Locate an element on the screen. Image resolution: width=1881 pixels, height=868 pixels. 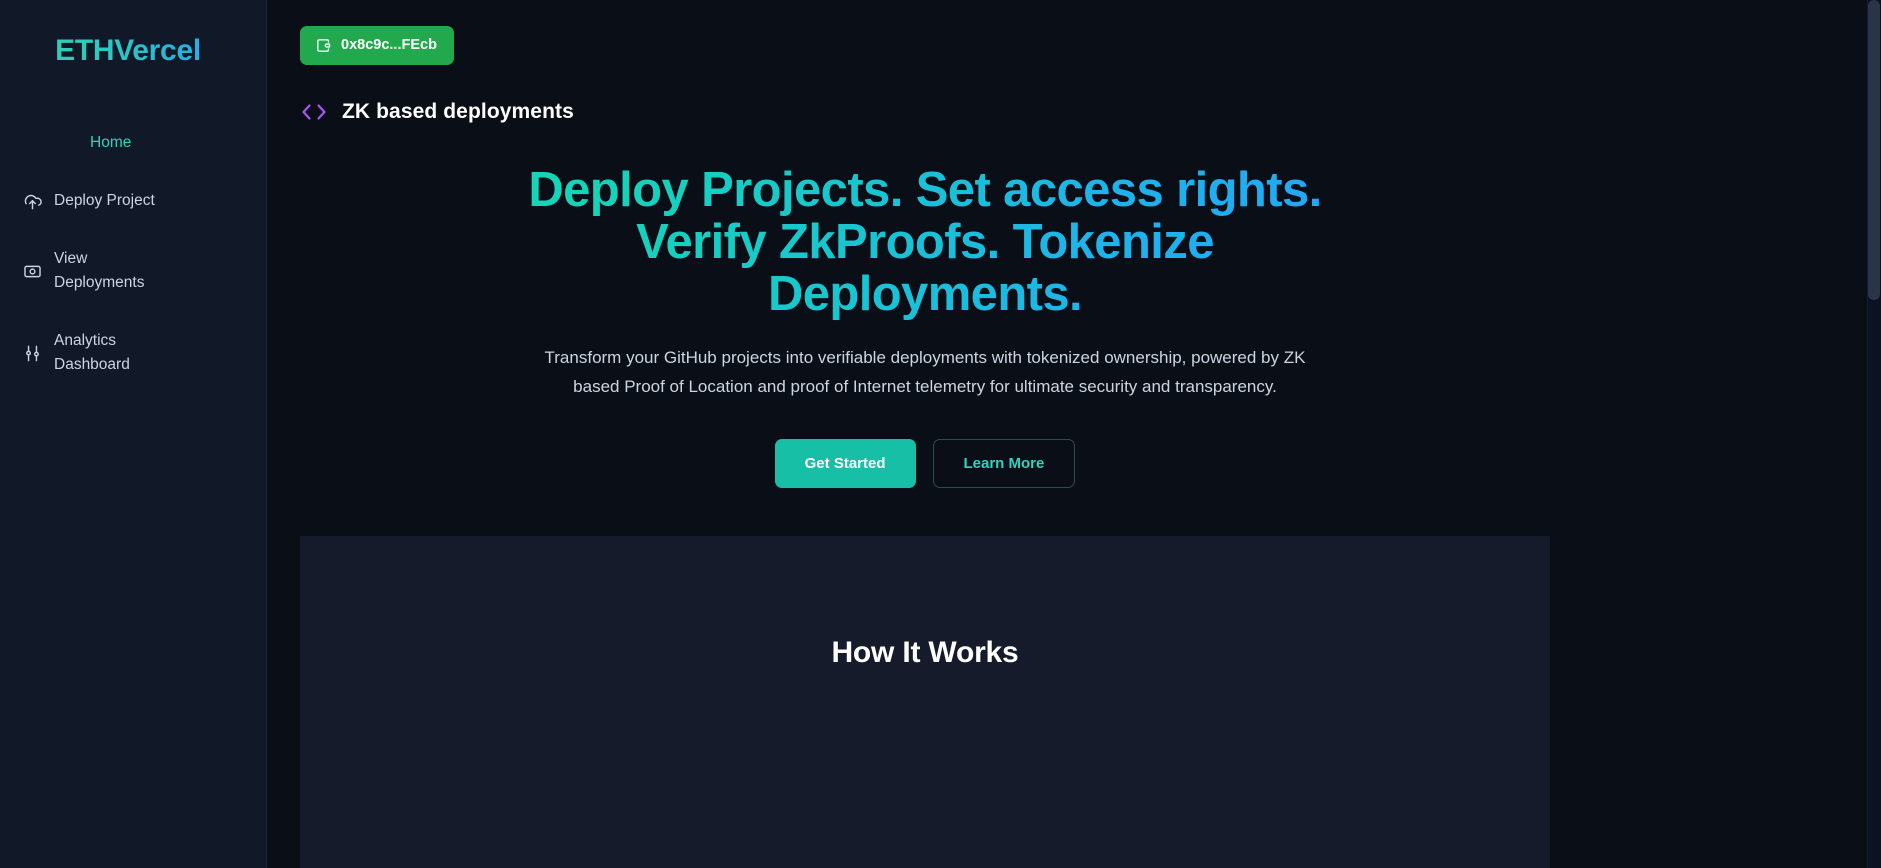
sidebar-item-analytics-dashboard: Analytics Dashboard is located at coordinates (133, 353).